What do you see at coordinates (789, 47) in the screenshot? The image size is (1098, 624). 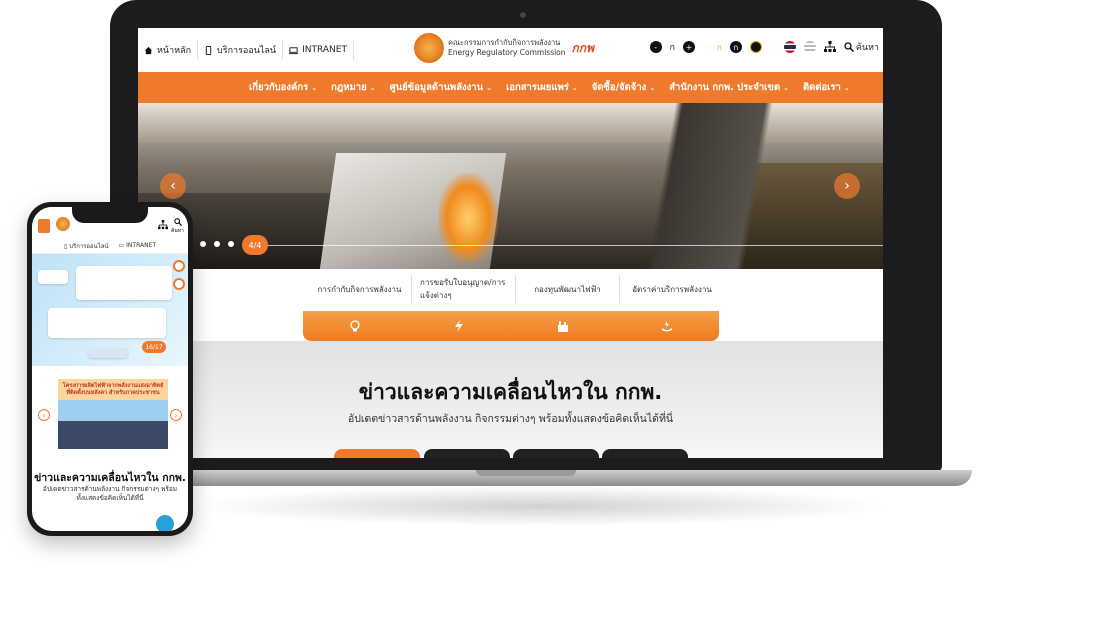 I see `thai-flag-icon` at bounding box center [789, 47].